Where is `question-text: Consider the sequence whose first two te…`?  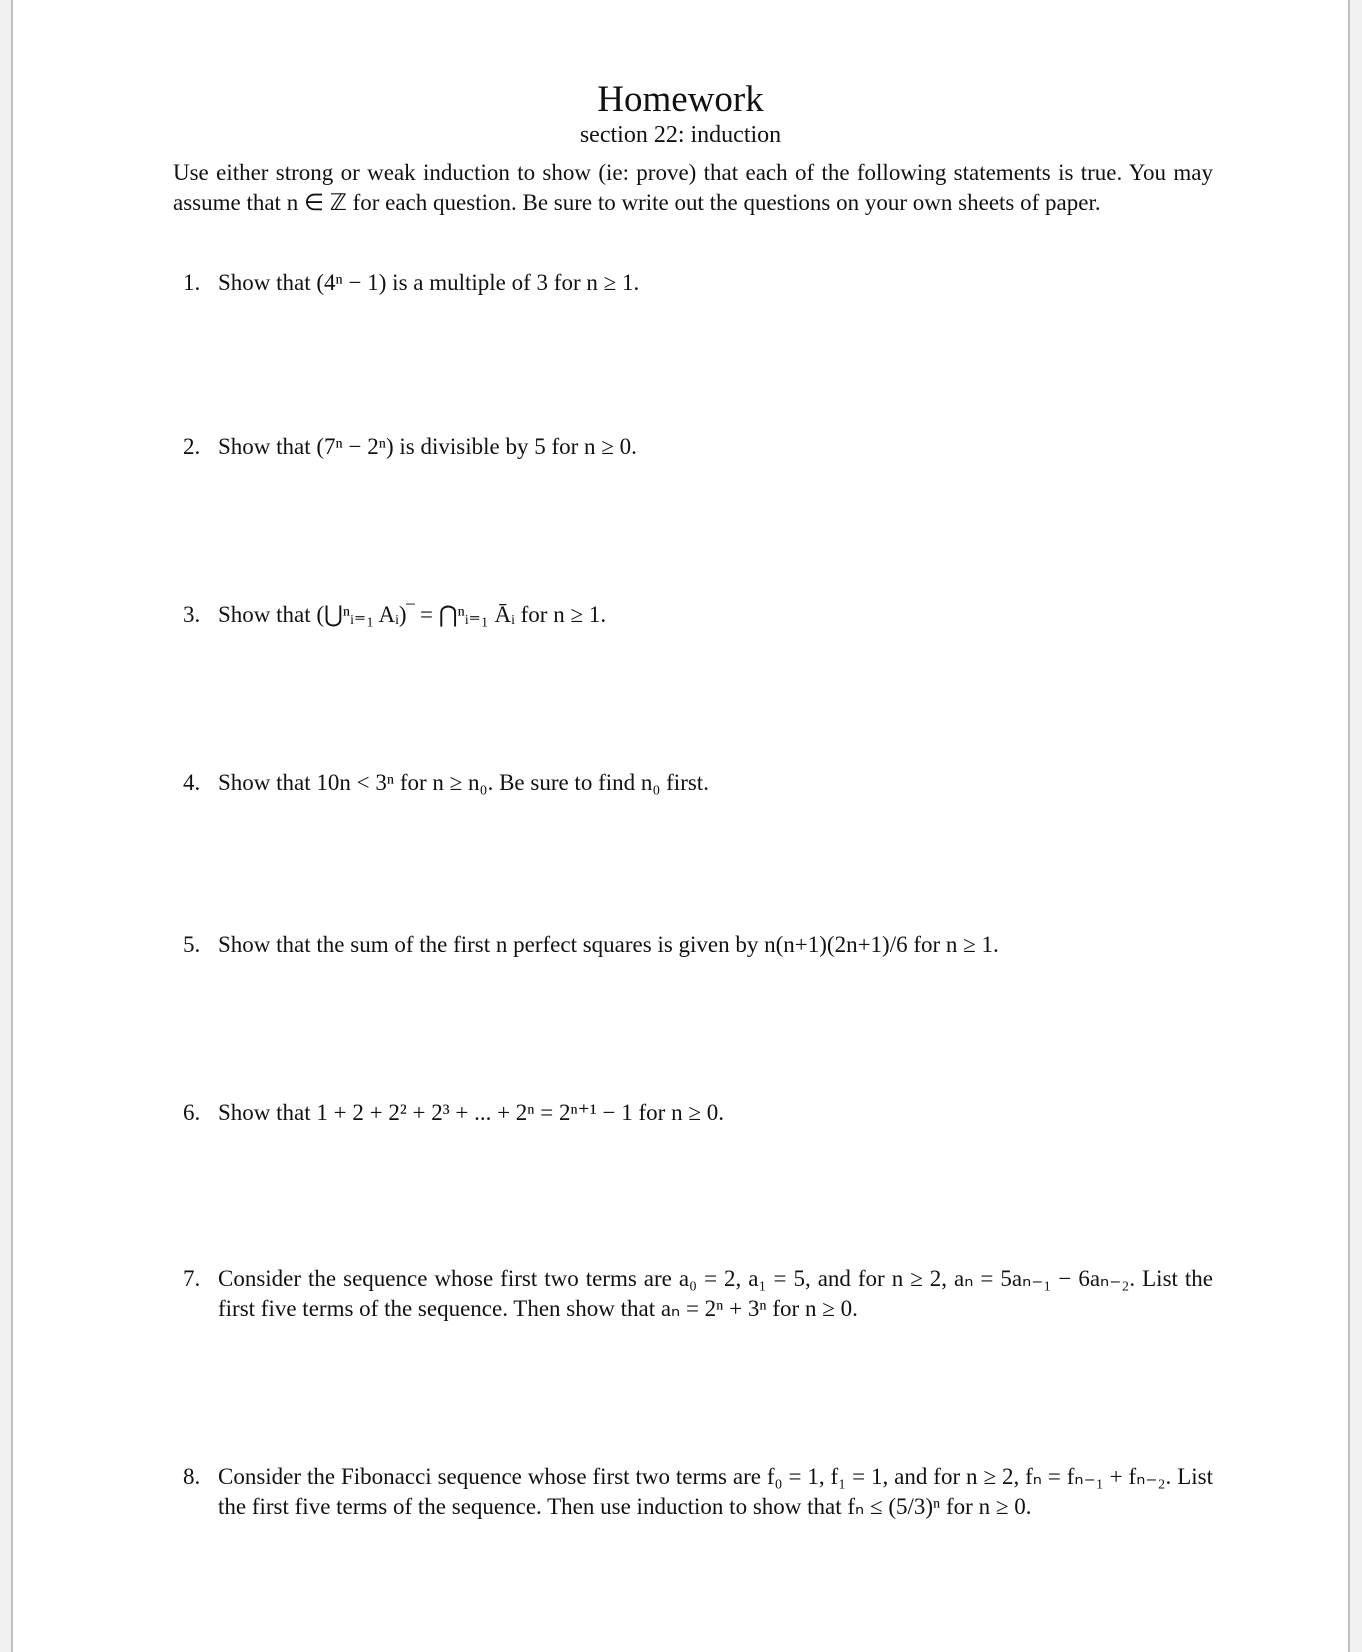
question-text: Consider the sequence whose first two te… is located at coordinates (715, 1293).